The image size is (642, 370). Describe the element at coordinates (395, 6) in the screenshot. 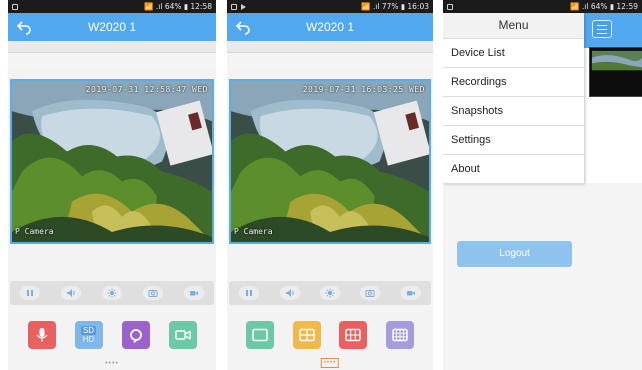

I see `status-right: 📶 .ıl 77% ▮ 16:03` at that location.